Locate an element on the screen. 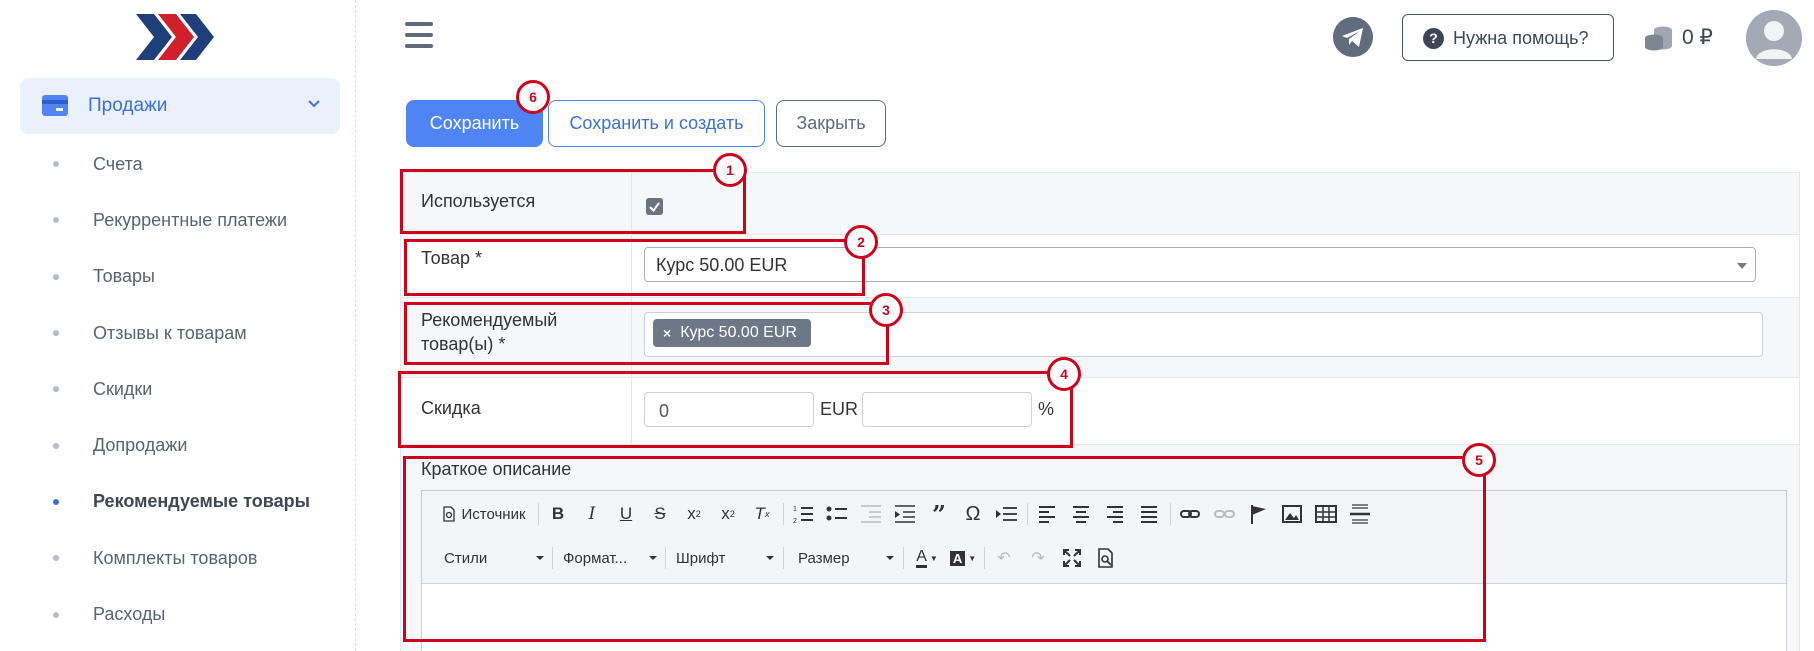 This screenshot has height=651, width=1814. sidebar-section-label: Продажи is located at coordinates (128, 105).